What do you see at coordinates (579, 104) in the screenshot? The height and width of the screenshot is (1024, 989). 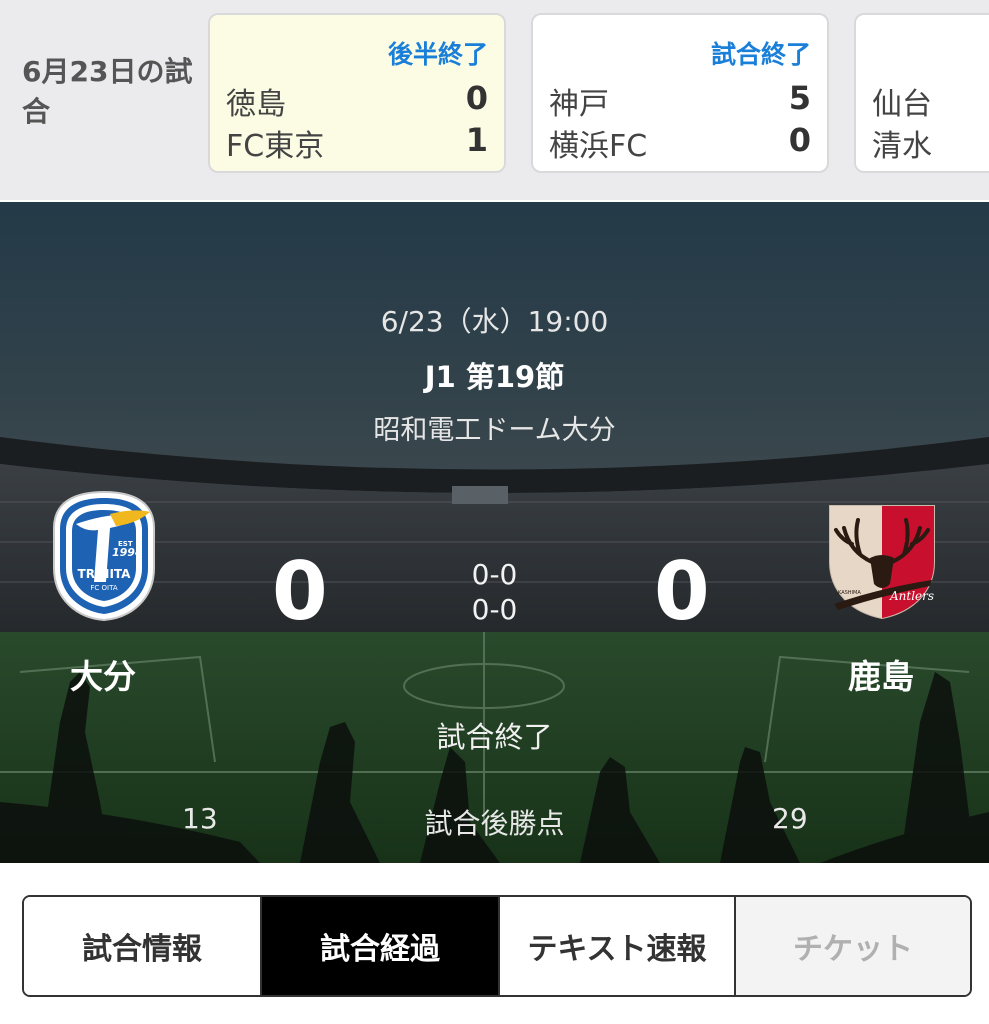 I see `card-home-team: 神戸` at bounding box center [579, 104].